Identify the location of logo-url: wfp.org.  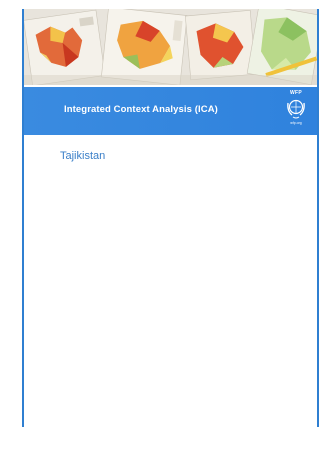
(296, 123).